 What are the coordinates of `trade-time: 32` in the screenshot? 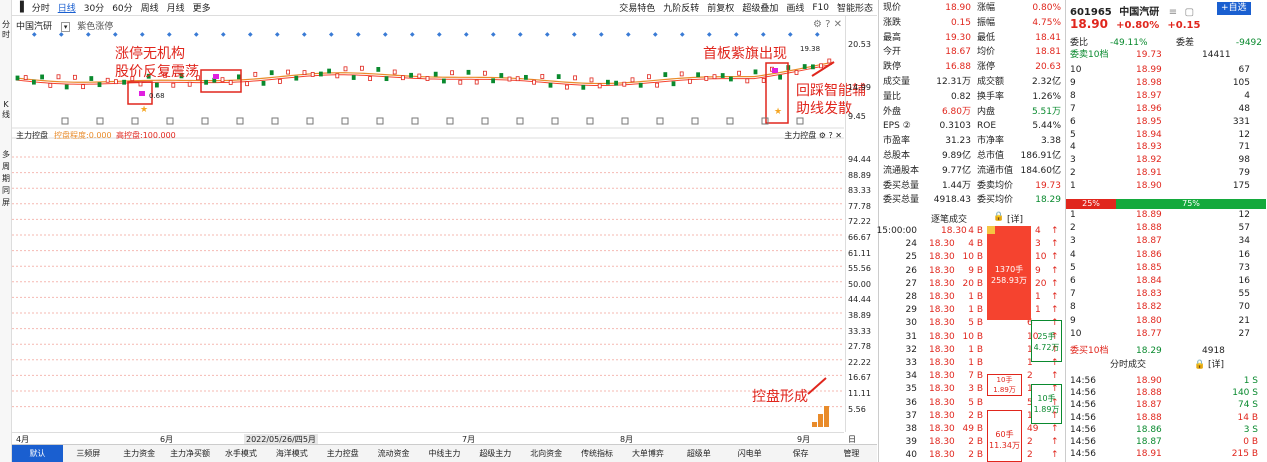 It's located at (911, 349).